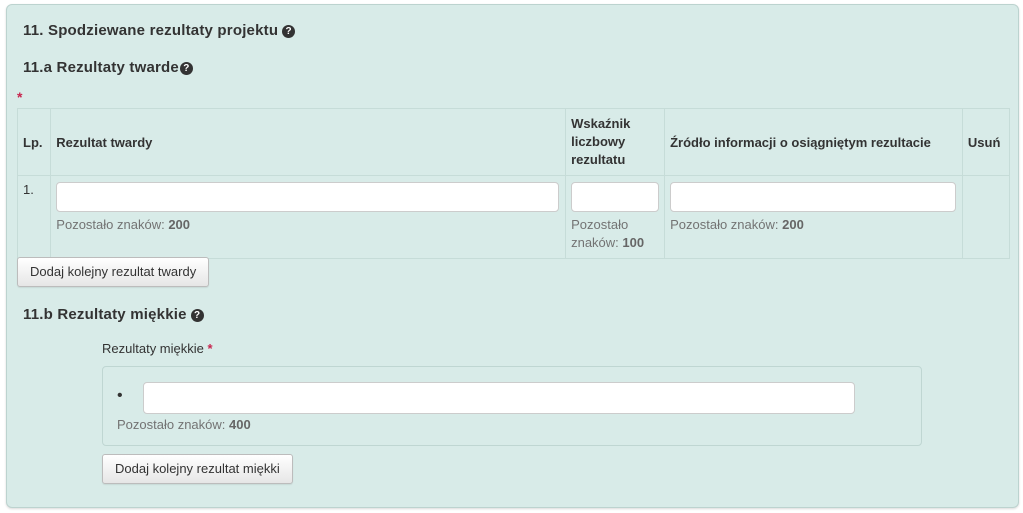 The image size is (1023, 513). Describe the element at coordinates (813, 225) in the screenshot. I see `source-char-counter: Pozostało znaków: 200` at that location.